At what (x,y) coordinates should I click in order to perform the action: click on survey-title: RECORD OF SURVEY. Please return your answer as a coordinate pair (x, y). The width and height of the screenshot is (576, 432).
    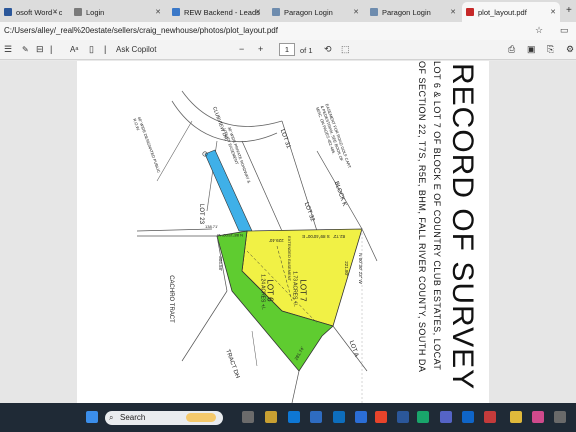
    Looking at the image, I should click on (462, 227).